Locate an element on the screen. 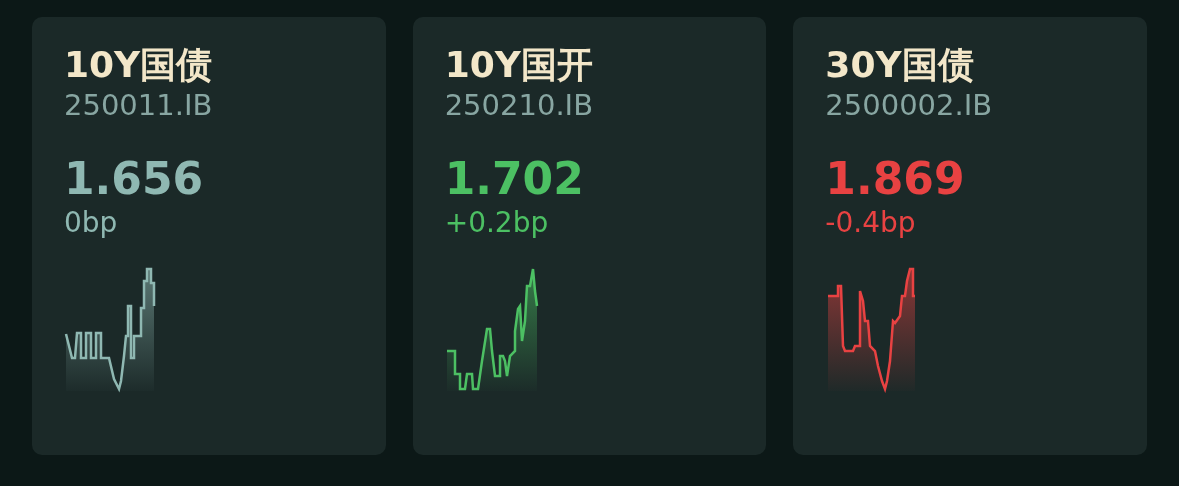  bond-code: 2500002.IB is located at coordinates (909, 105).